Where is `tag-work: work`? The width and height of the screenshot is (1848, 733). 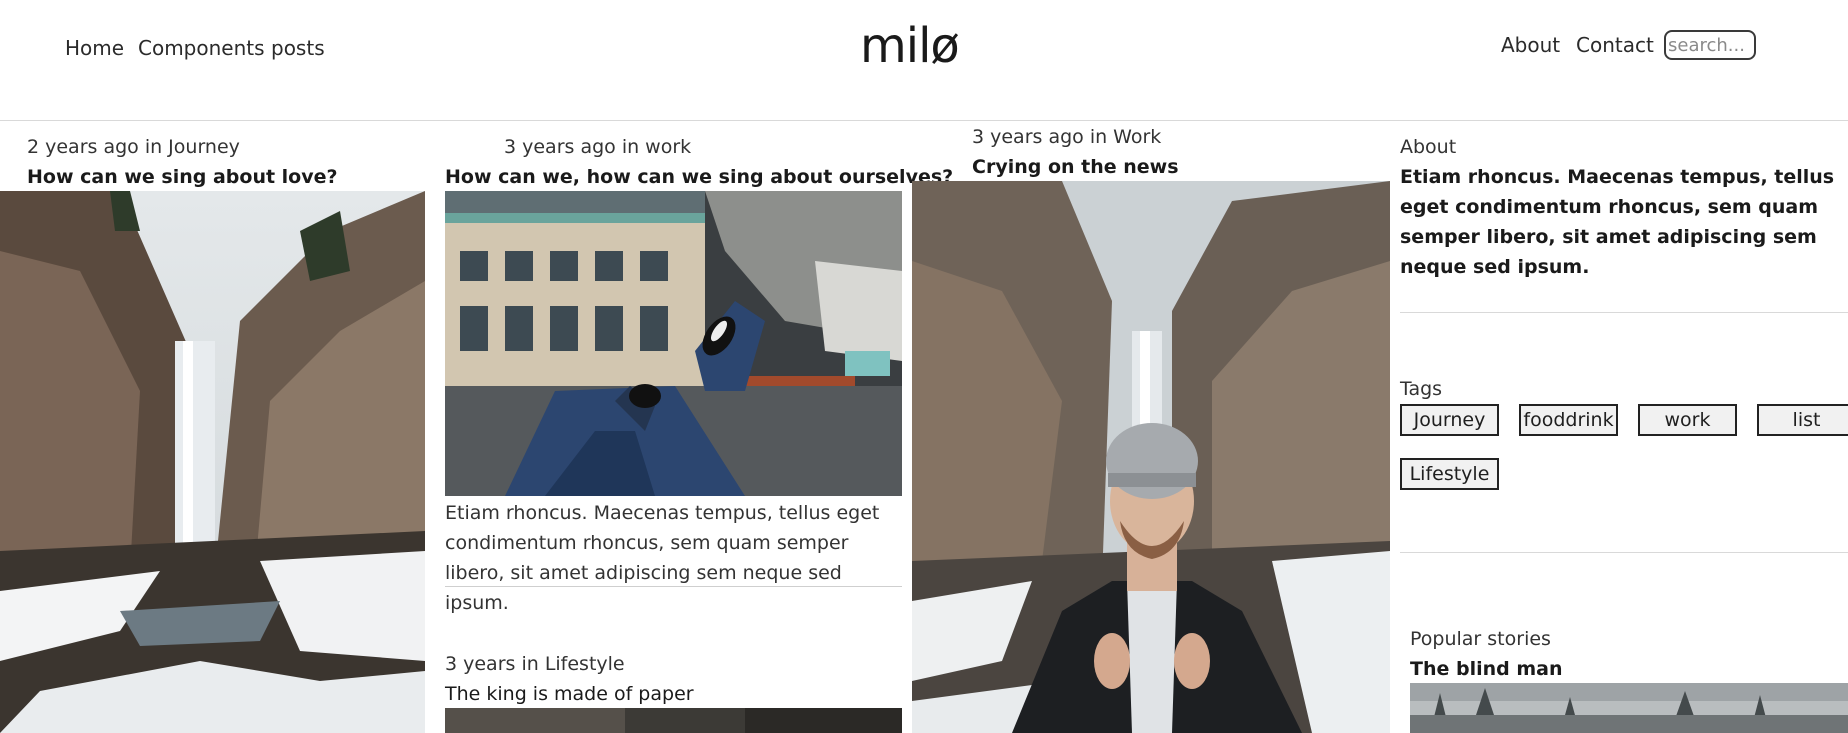 tag-work: work is located at coordinates (1687, 420).